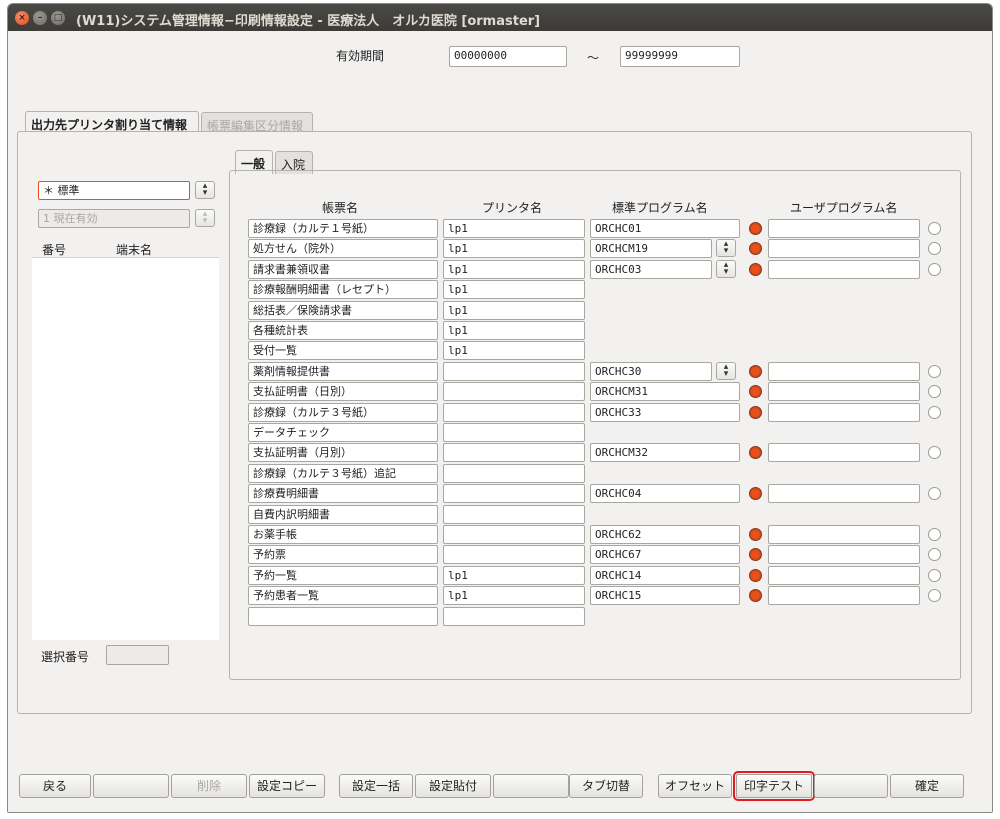 This screenshot has height=819, width=1000. Describe the element at coordinates (343, 412) in the screenshot. I see `form-name-field: 診療録（カルテ３号紙）` at that location.